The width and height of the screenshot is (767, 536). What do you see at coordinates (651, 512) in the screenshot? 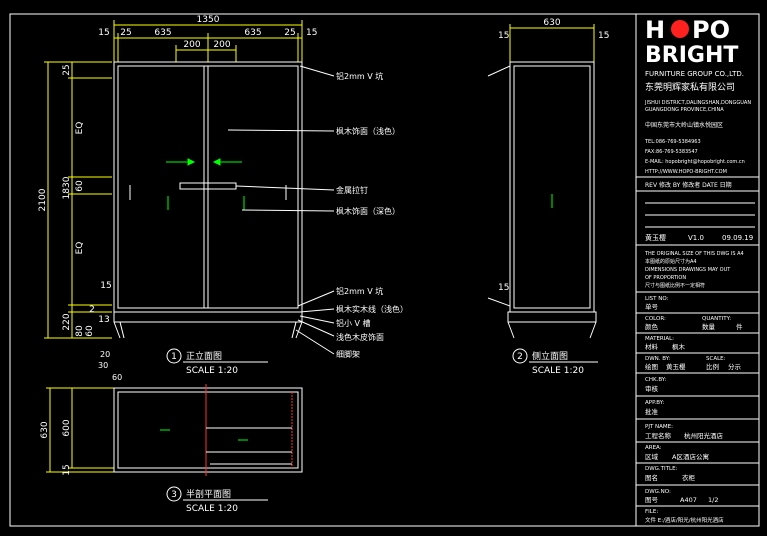
I see `file-label: FILE:` at bounding box center [651, 512].